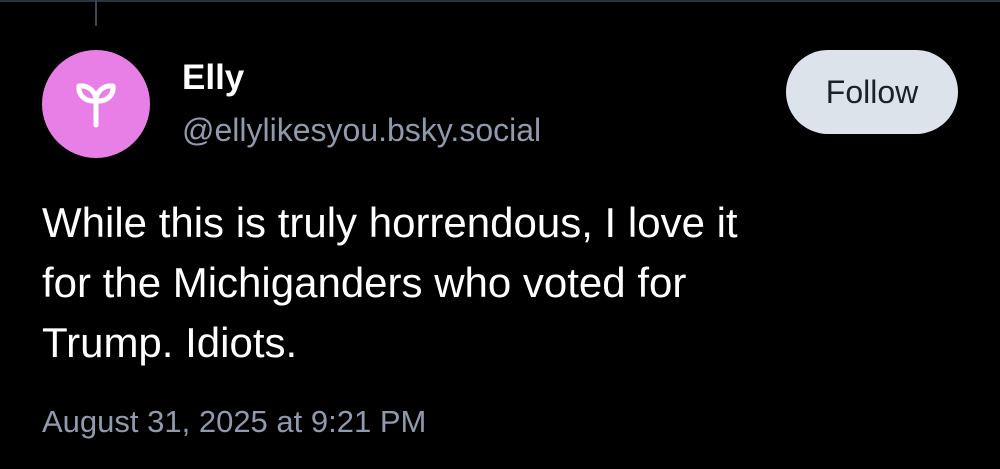 The width and height of the screenshot is (1000, 469). What do you see at coordinates (96, 13) in the screenshot?
I see `thread-connector-line` at bounding box center [96, 13].